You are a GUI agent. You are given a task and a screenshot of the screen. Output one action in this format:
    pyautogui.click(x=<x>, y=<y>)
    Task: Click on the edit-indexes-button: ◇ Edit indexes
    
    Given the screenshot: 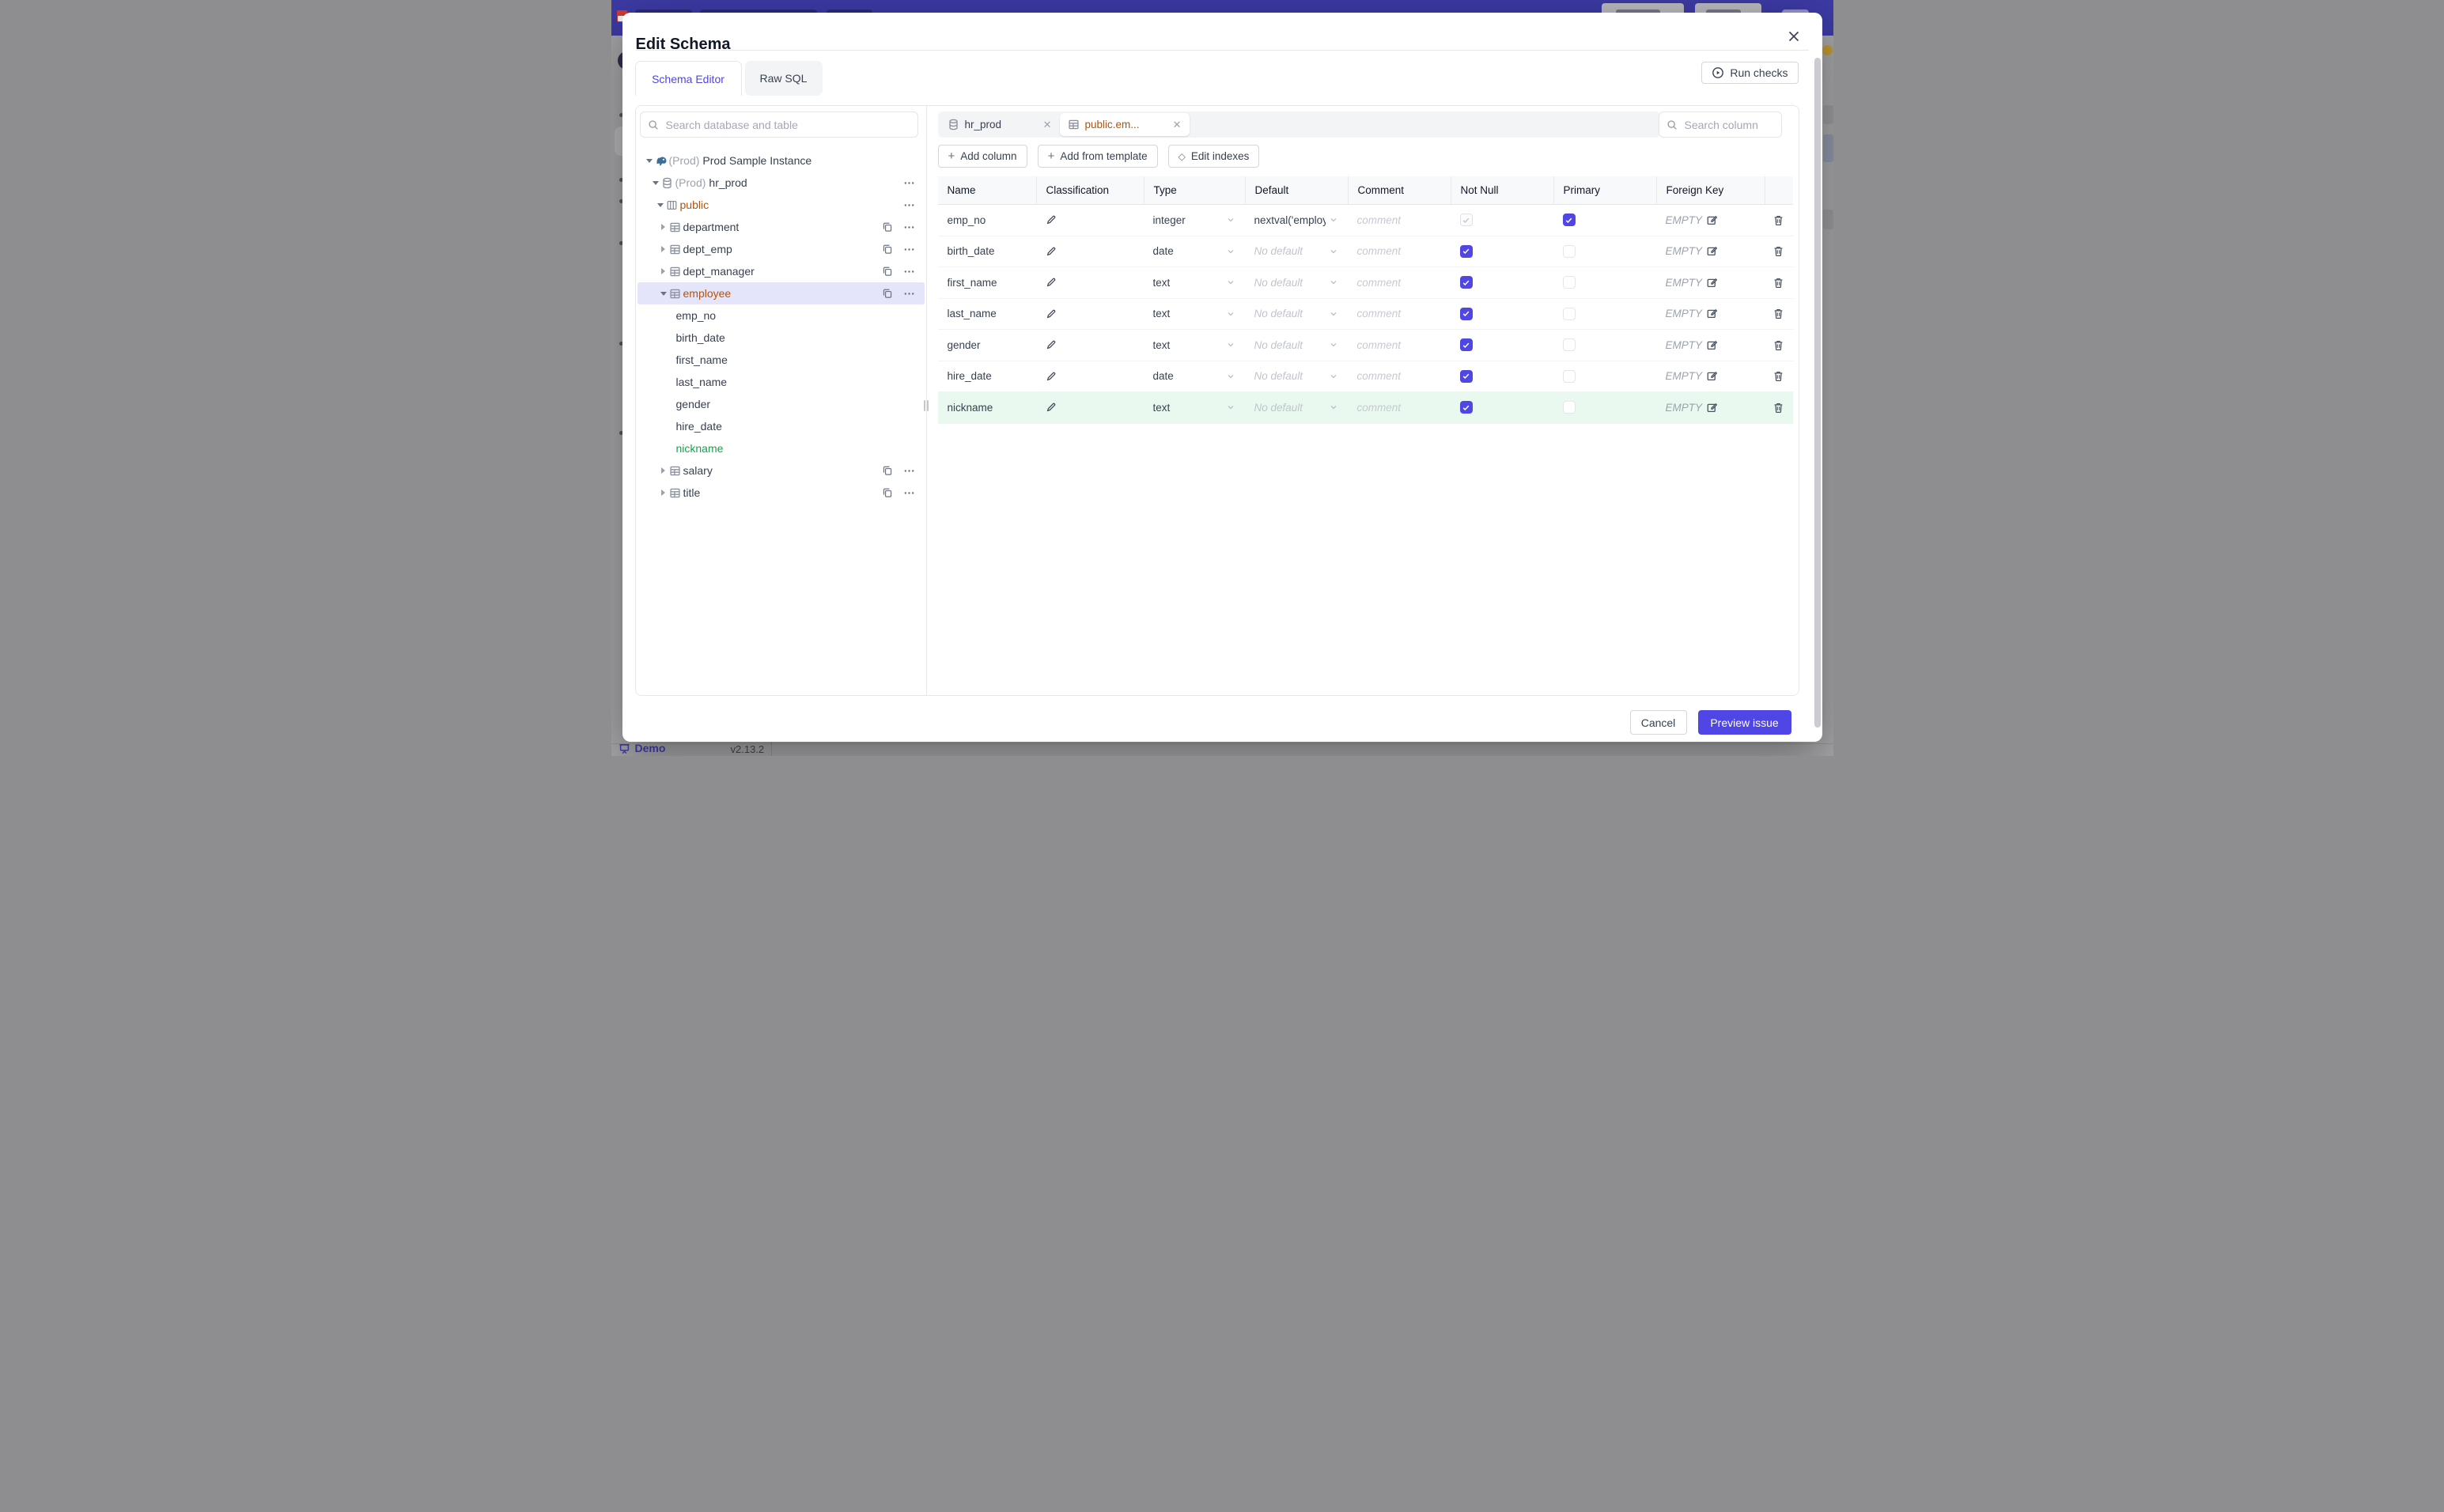 What is the action you would take?
    pyautogui.click(x=1213, y=156)
    